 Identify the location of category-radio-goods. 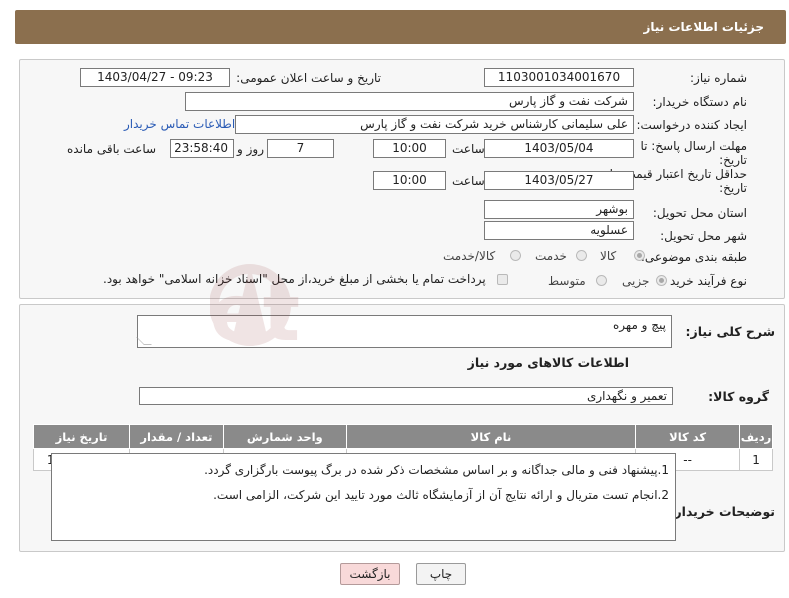
(639, 255).